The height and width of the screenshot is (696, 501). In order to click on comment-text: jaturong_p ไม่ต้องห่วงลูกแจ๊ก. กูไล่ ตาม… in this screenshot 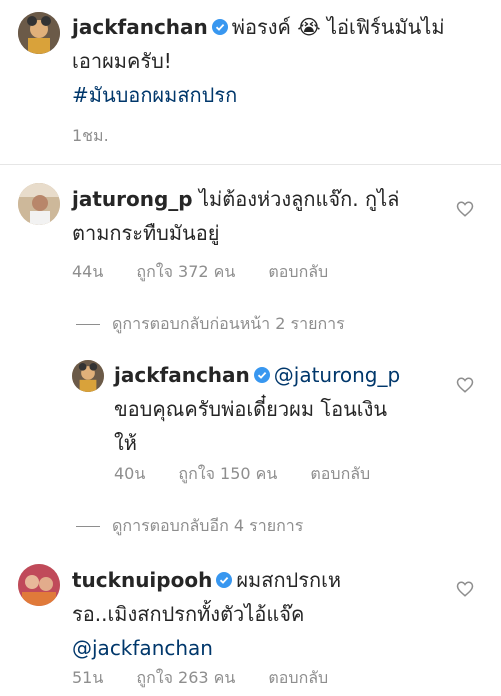, I will do `click(262, 216)`.